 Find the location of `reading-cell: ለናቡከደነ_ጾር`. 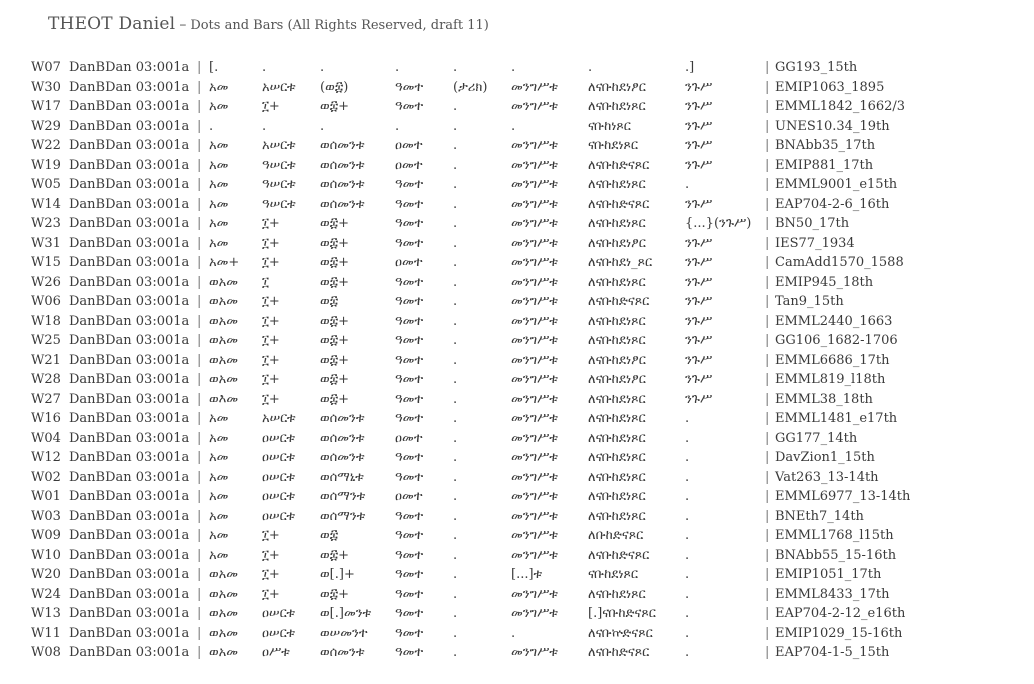

reading-cell: ለናቡከደነ_ጾር is located at coordinates (620, 263).